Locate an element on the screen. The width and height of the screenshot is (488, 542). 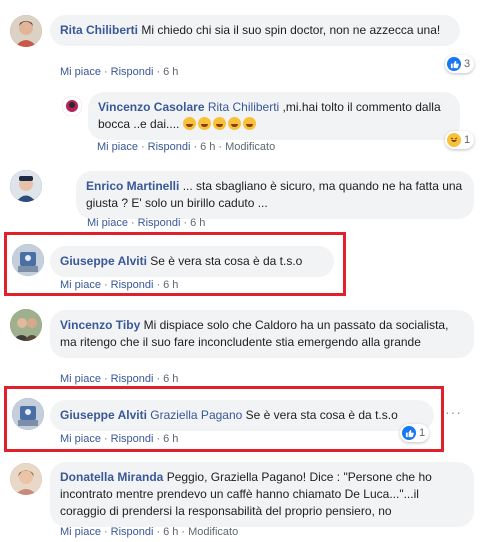
mention-tag: Graziella Pagano is located at coordinates (196, 415).